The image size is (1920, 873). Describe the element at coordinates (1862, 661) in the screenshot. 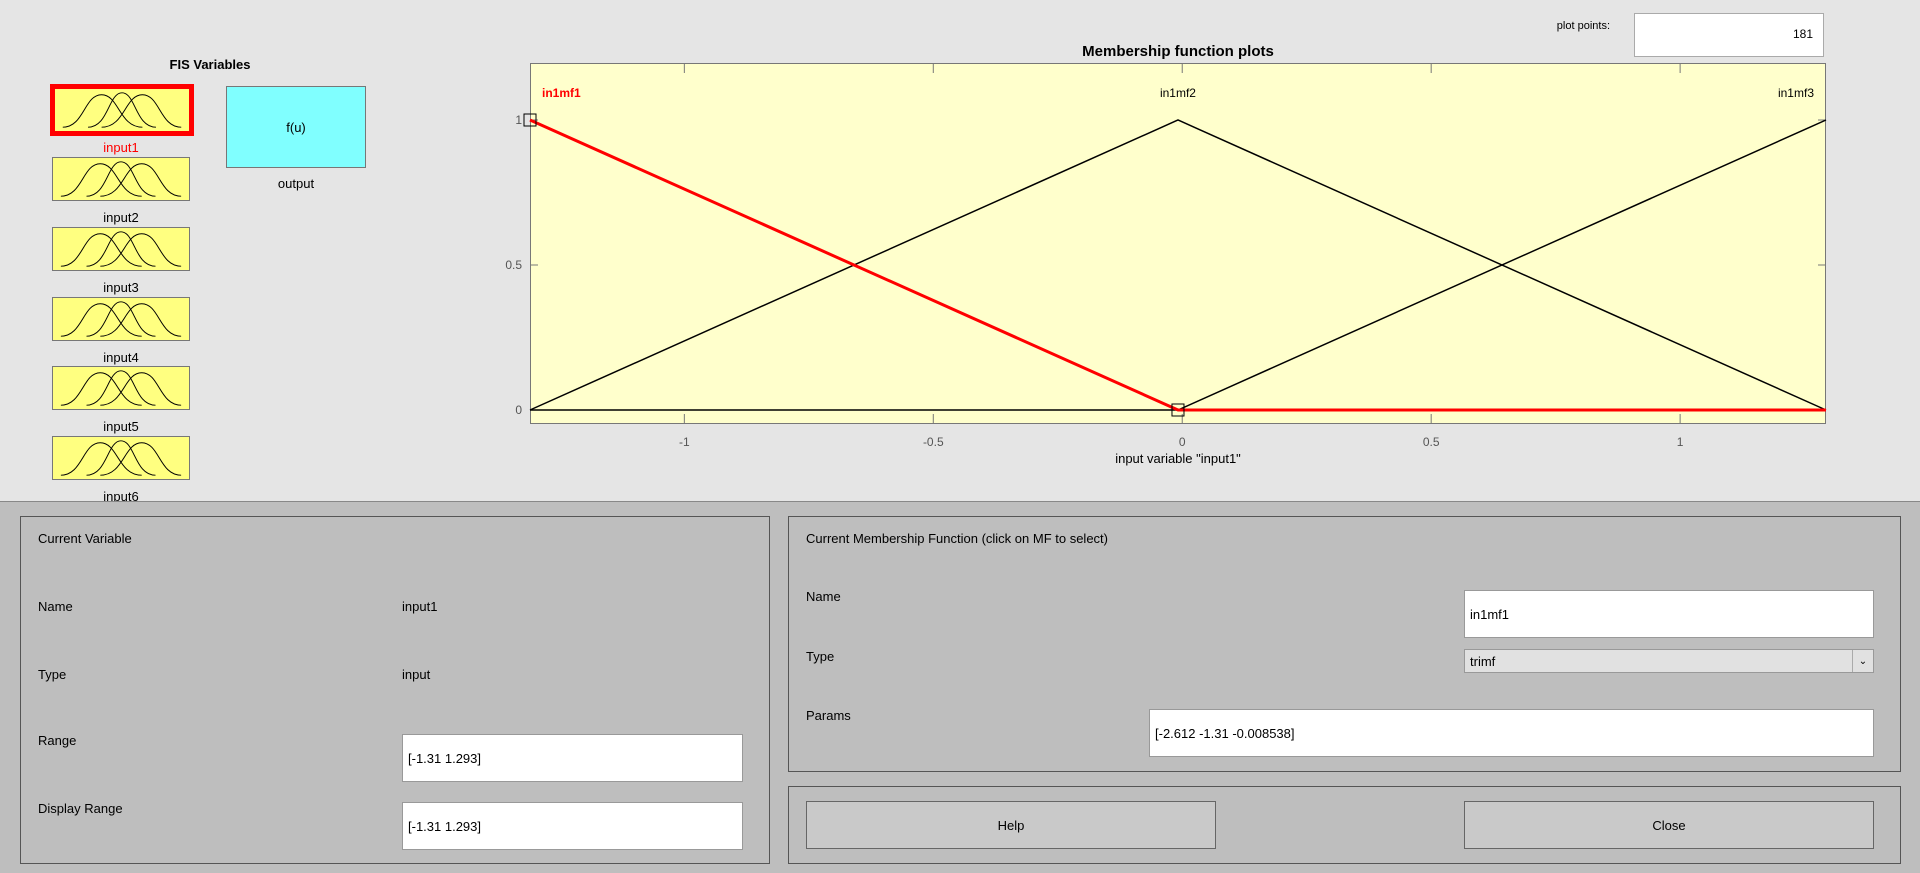

I see `chevron-down-icon: ⌄` at that location.